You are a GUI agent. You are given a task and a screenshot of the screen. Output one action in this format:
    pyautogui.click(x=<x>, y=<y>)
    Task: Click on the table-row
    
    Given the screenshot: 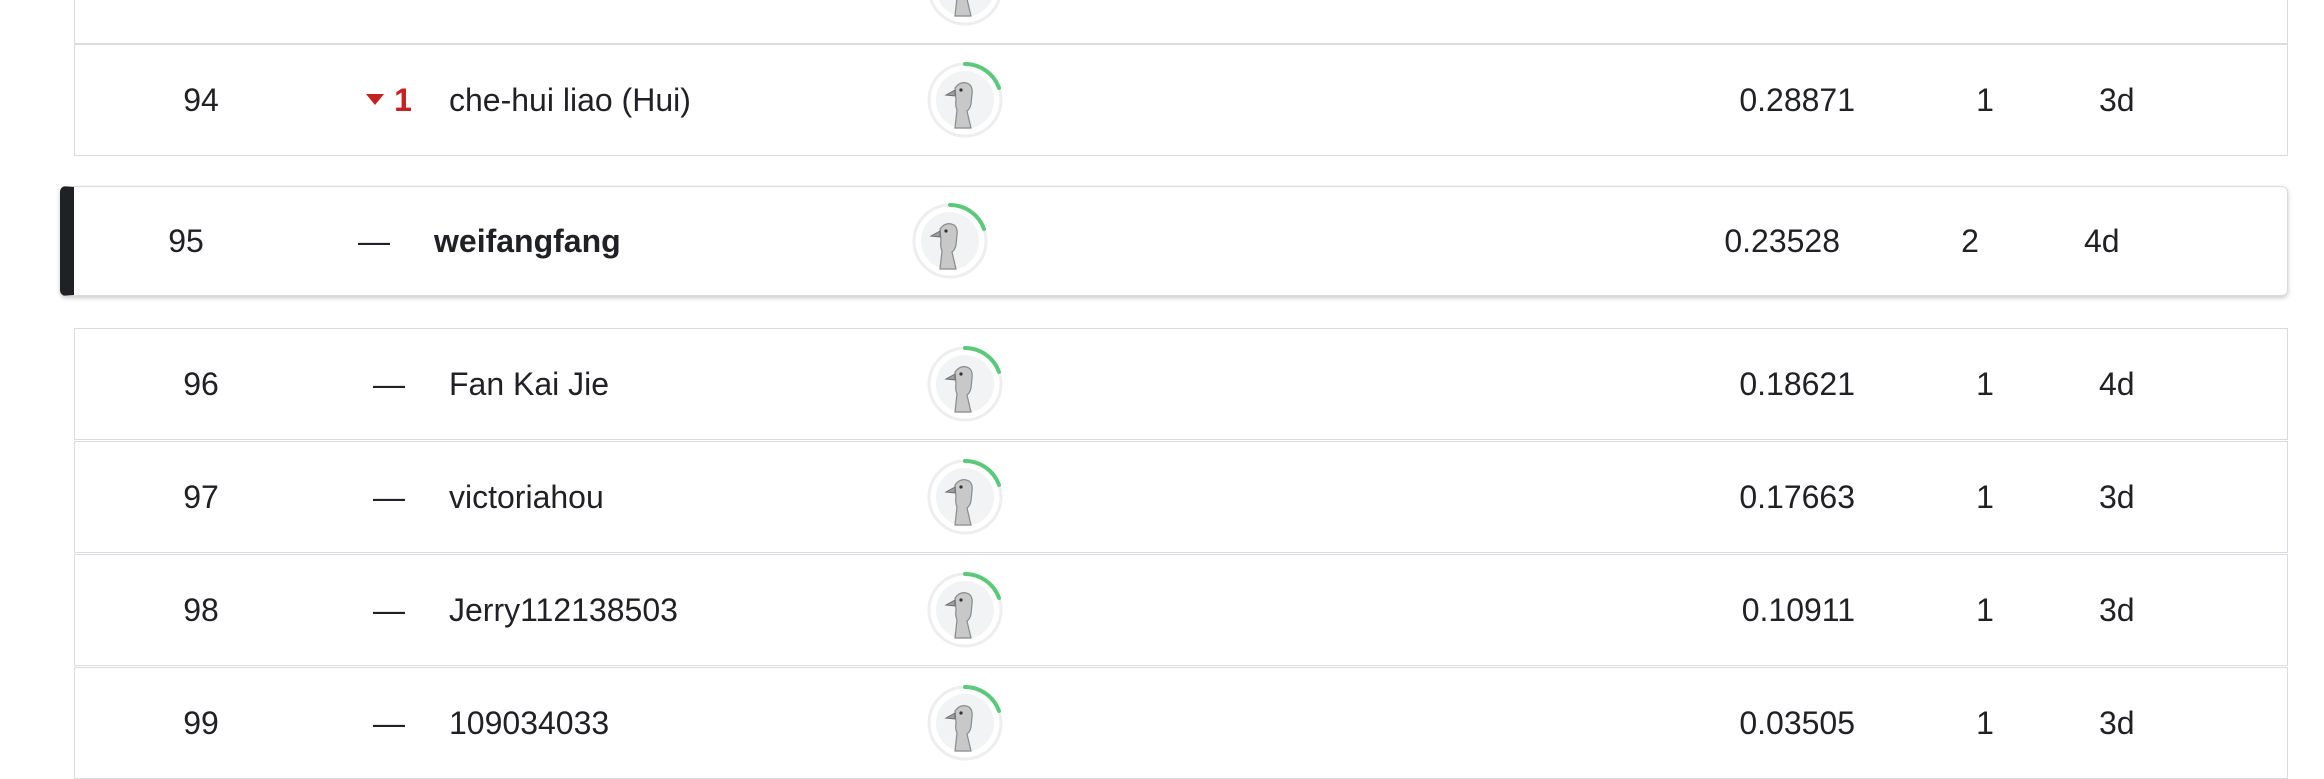 What is the action you would take?
    pyautogui.click(x=1181, y=22)
    